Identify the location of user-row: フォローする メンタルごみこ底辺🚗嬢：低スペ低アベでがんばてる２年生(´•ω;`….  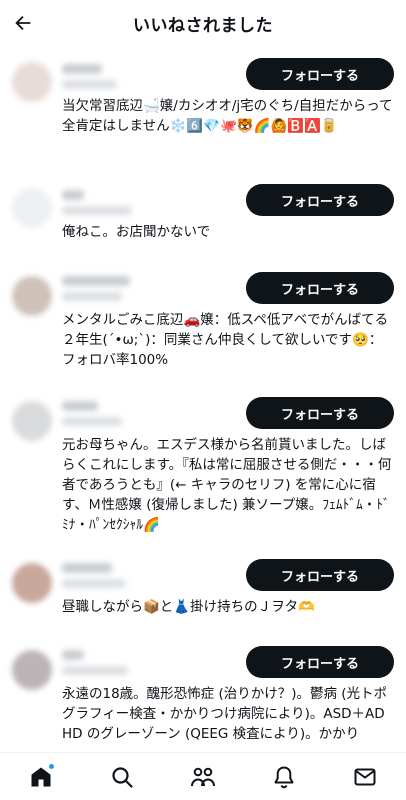
(203, 327).